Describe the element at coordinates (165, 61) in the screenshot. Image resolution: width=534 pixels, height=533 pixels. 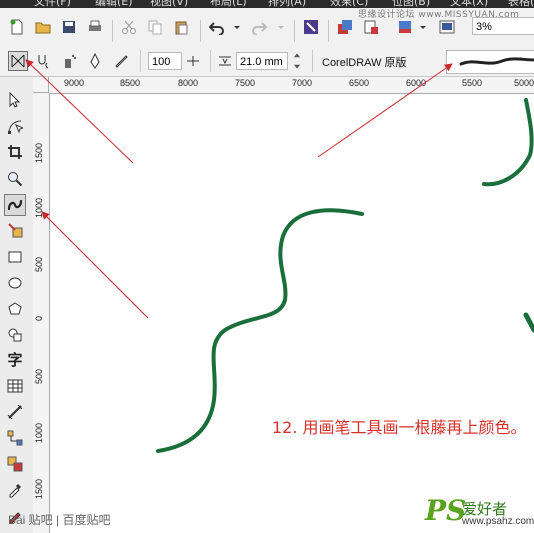
I see `smoothing-field: 100` at that location.